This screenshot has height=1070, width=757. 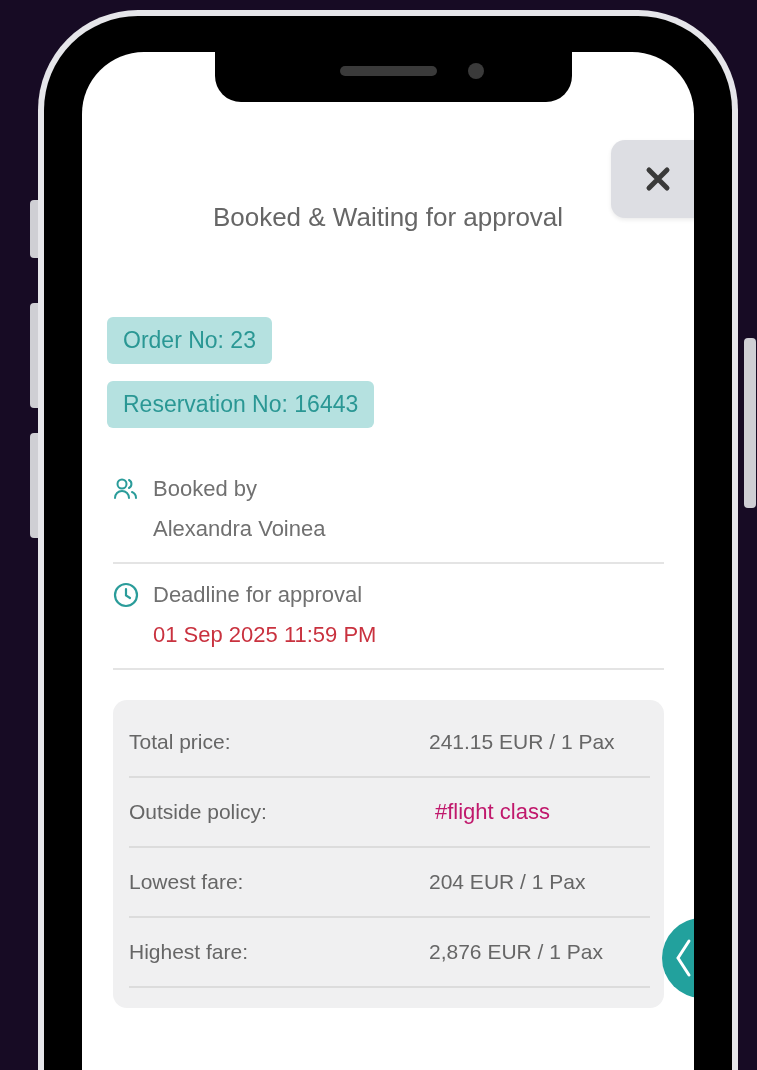 What do you see at coordinates (205, 489) in the screenshot?
I see `info-label: Booked by` at bounding box center [205, 489].